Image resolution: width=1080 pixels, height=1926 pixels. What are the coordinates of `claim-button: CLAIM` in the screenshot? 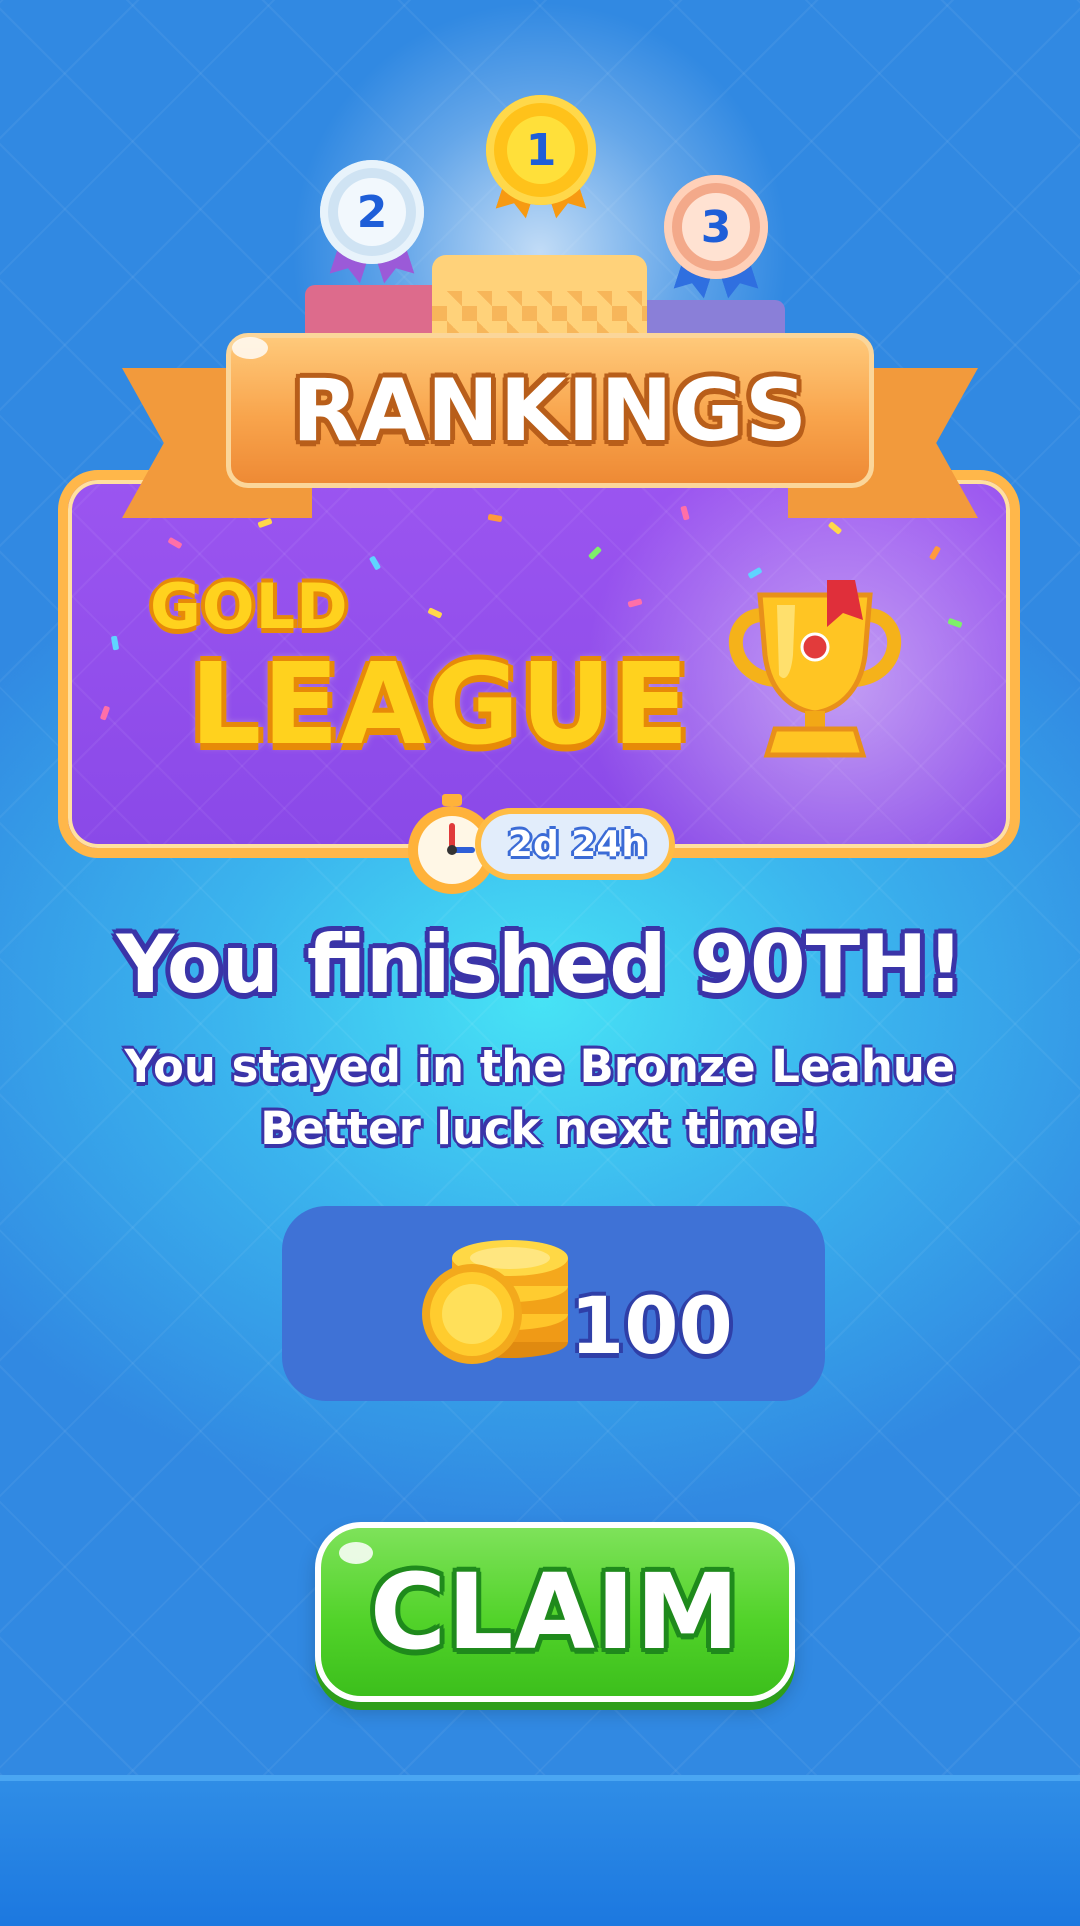 It's located at (555, 1612).